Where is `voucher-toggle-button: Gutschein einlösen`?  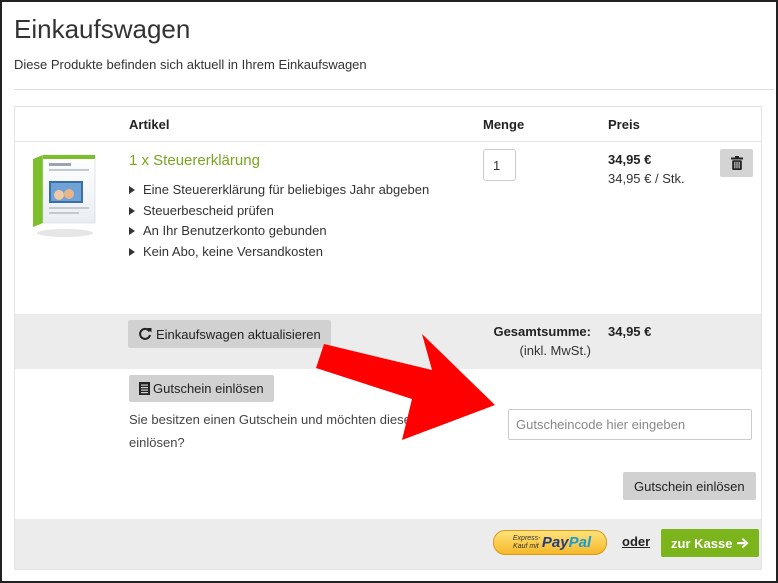
voucher-toggle-button: Gutschein einlösen is located at coordinates (201, 388).